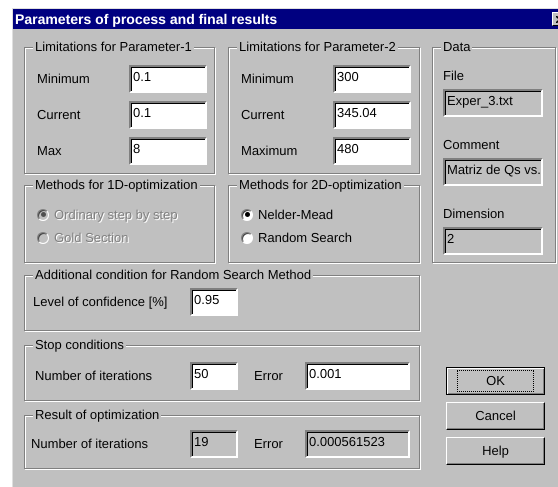  What do you see at coordinates (357, 376) in the screenshot?
I see `input-field: 0.001` at bounding box center [357, 376].